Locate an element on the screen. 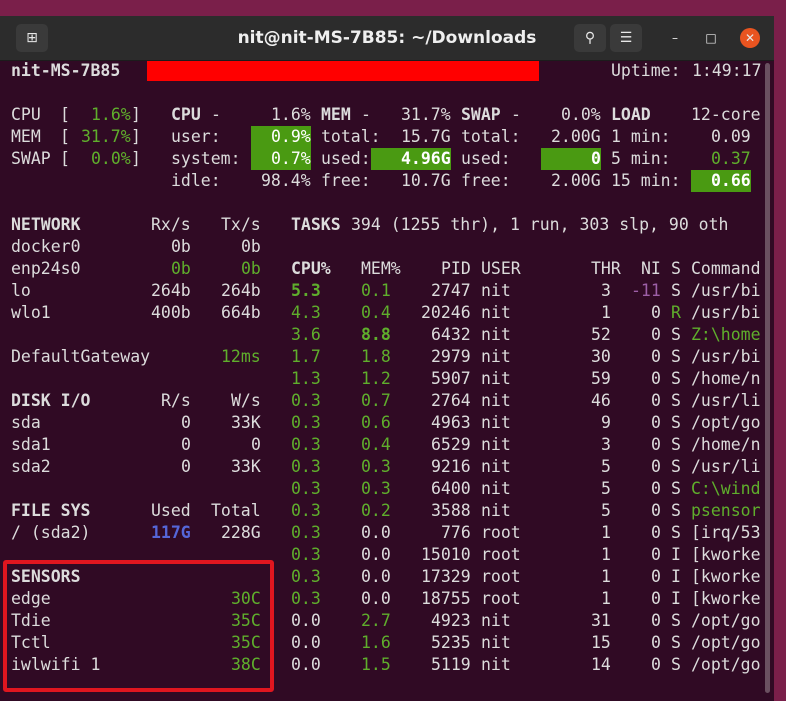 This screenshot has height=701, width=786. tasks-label: TASKS is located at coordinates (316, 224).